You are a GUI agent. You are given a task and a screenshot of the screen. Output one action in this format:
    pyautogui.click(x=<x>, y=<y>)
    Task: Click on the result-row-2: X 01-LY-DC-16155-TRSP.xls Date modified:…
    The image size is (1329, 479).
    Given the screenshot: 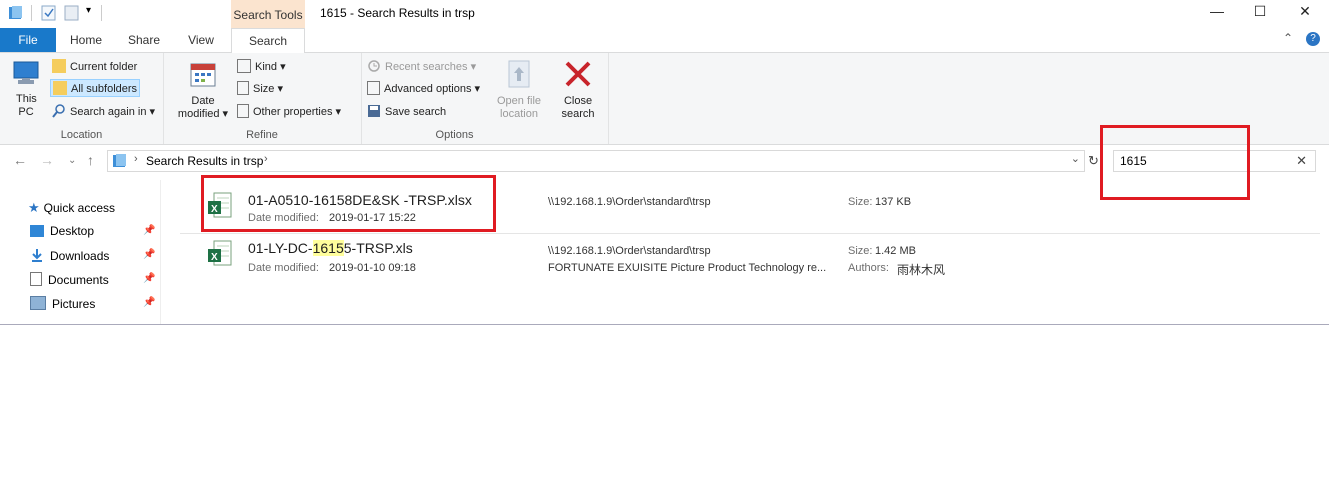 What is the action you would take?
    pyautogui.click(x=750, y=254)
    